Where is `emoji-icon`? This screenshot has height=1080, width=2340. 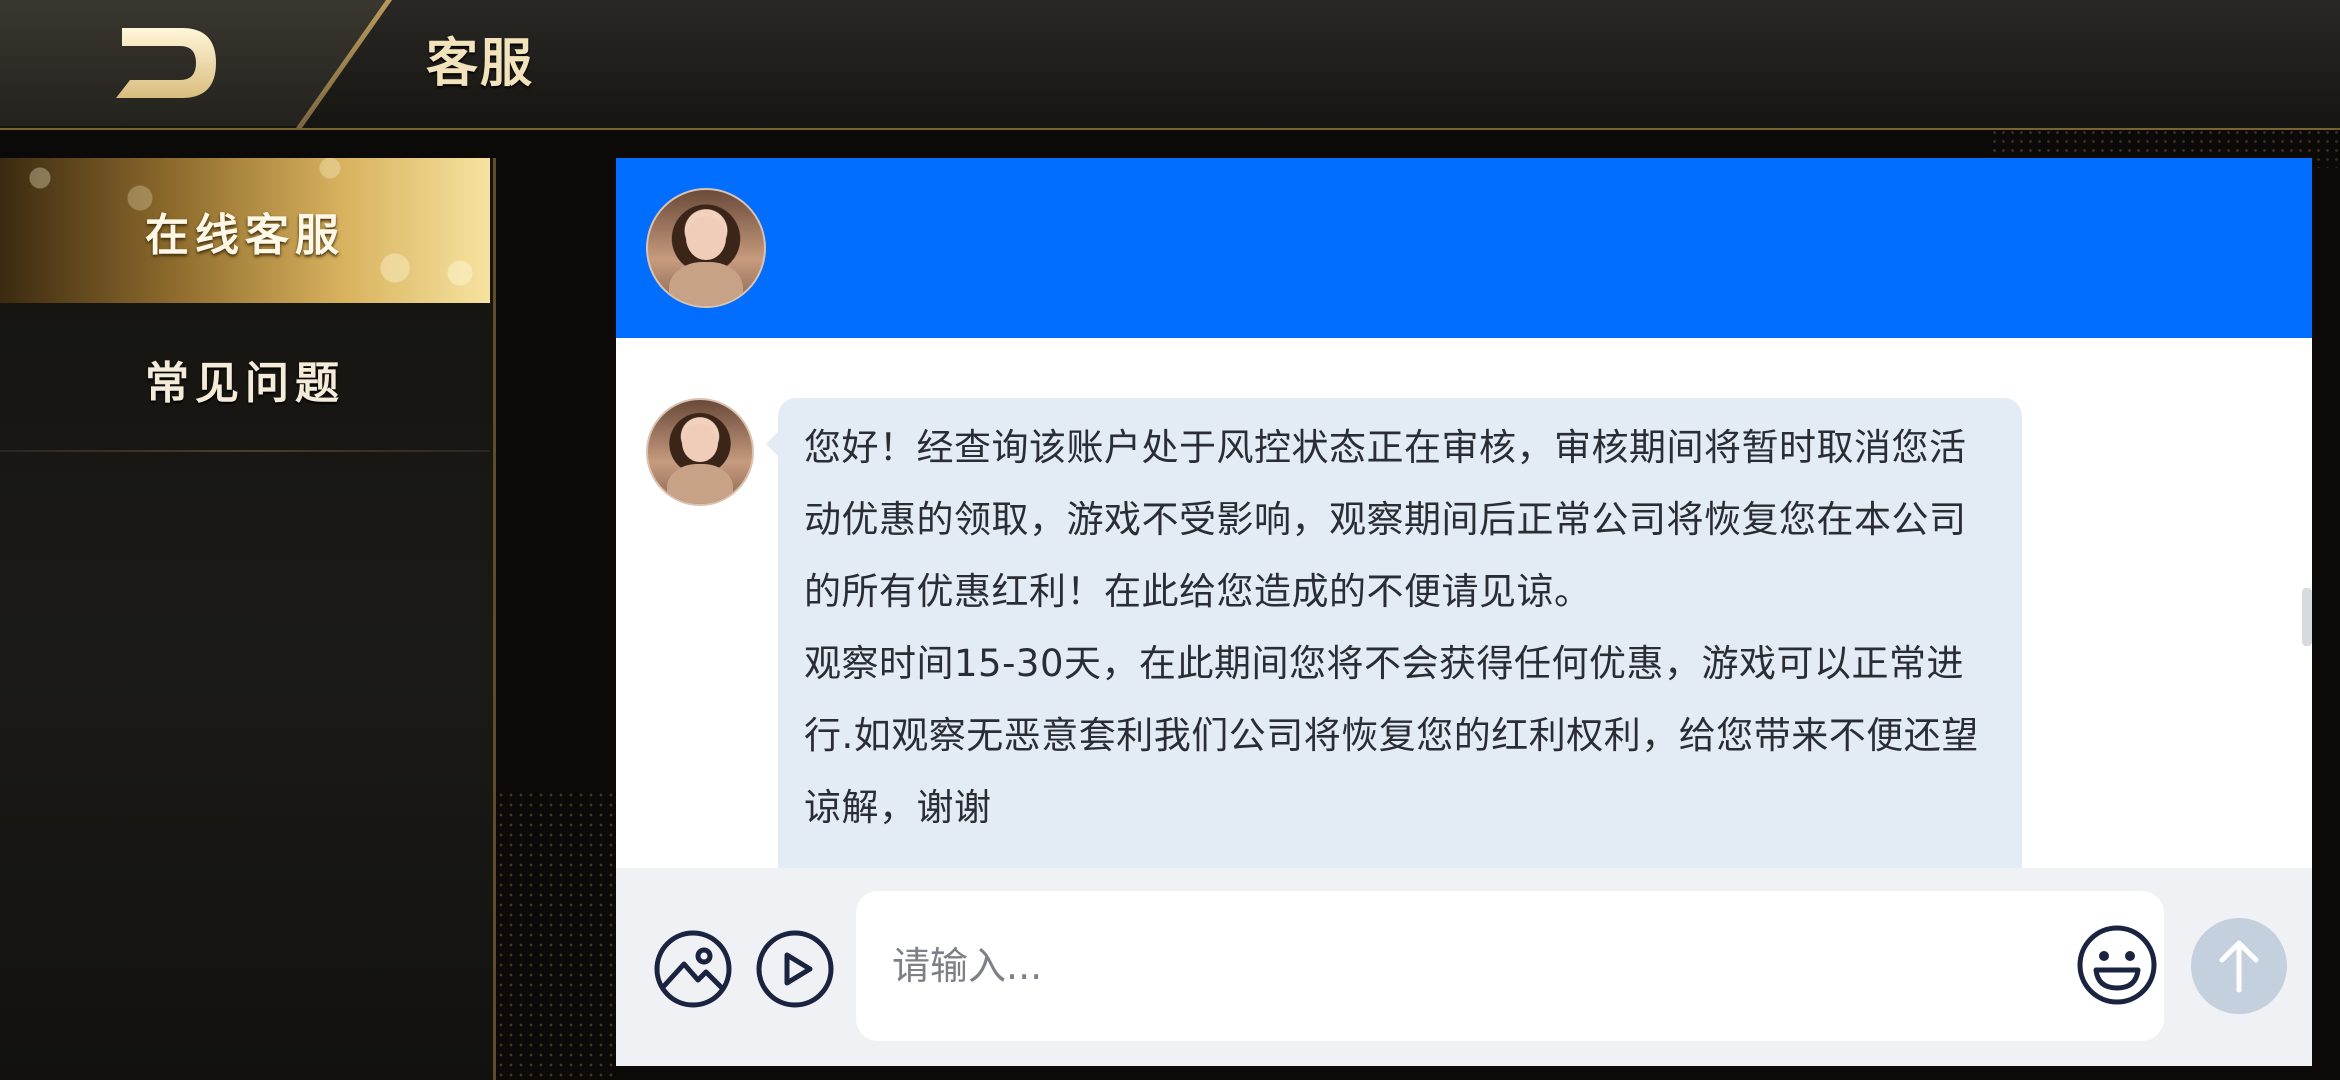 emoji-icon is located at coordinates (2117, 965).